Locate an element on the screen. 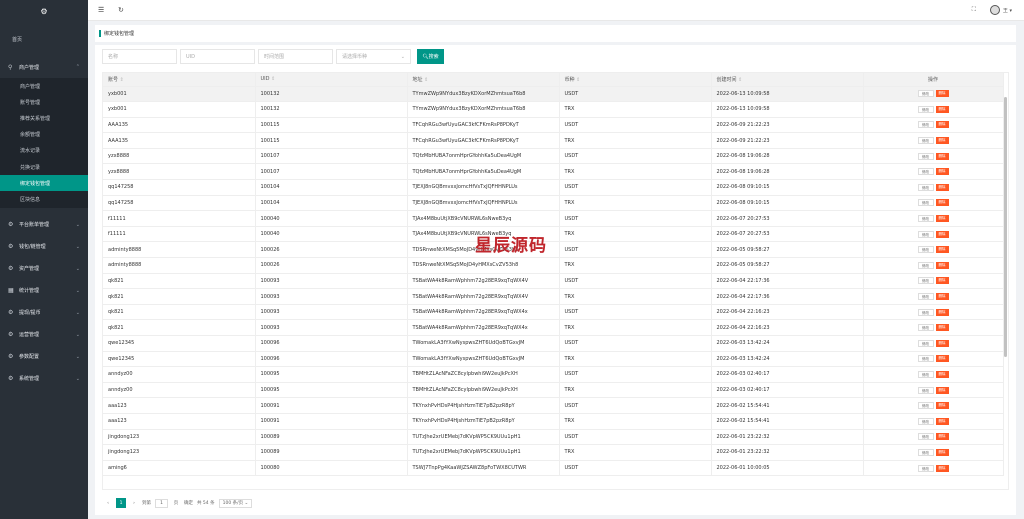 This screenshot has width=1024, height=519. sidebar-sub-item: 绑定钱包管理 is located at coordinates (44, 183).